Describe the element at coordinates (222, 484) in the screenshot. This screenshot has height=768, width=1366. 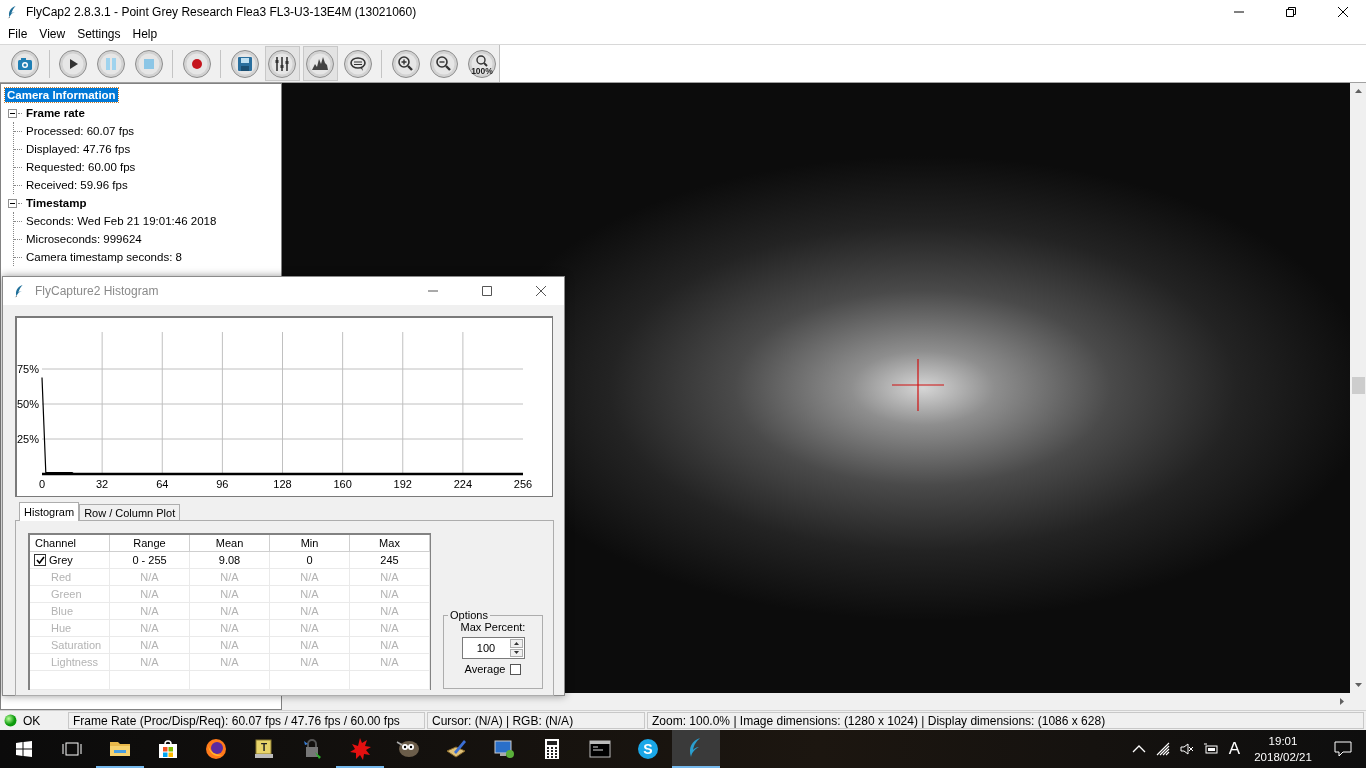
I see `x-tick-label: 96` at that location.